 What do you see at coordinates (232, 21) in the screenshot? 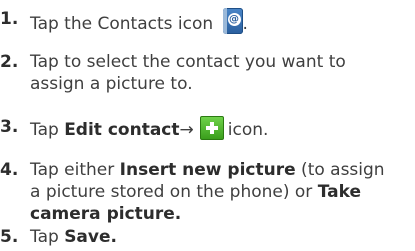
I see `contacts-icon: @` at bounding box center [232, 21].